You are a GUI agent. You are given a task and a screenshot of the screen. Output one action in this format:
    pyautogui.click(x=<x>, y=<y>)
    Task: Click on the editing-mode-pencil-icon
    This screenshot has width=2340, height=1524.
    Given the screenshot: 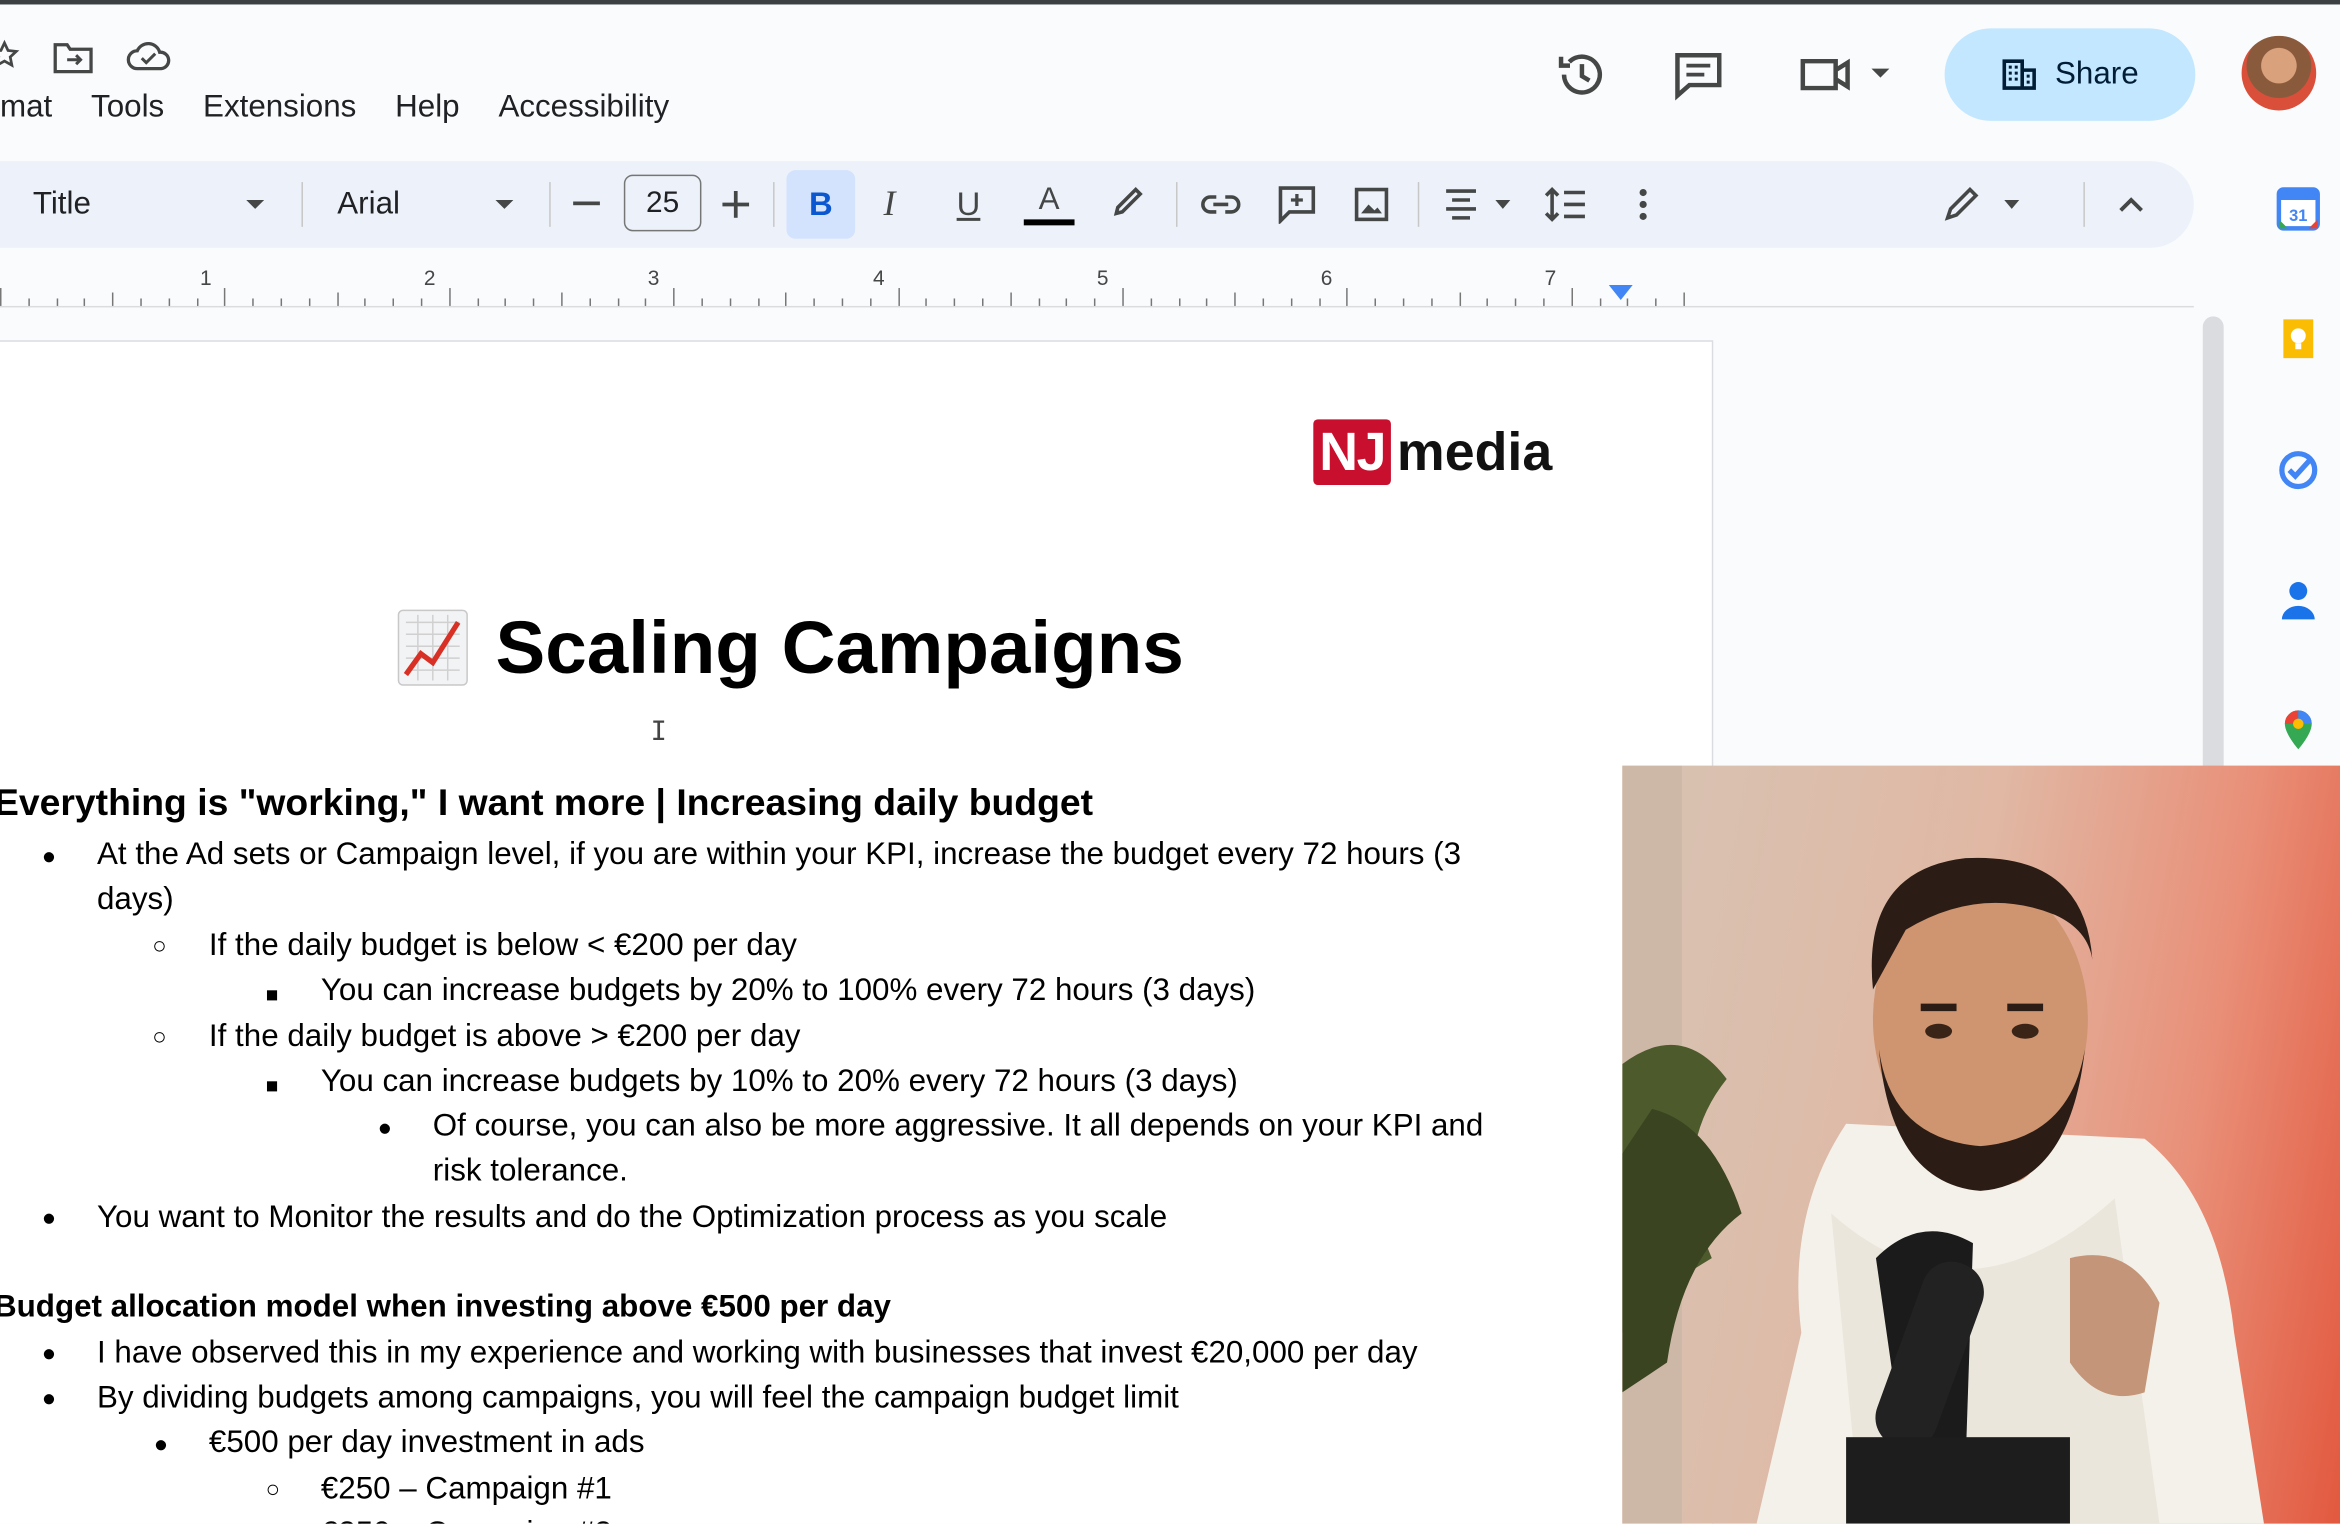 What is the action you would take?
    pyautogui.click(x=1962, y=203)
    